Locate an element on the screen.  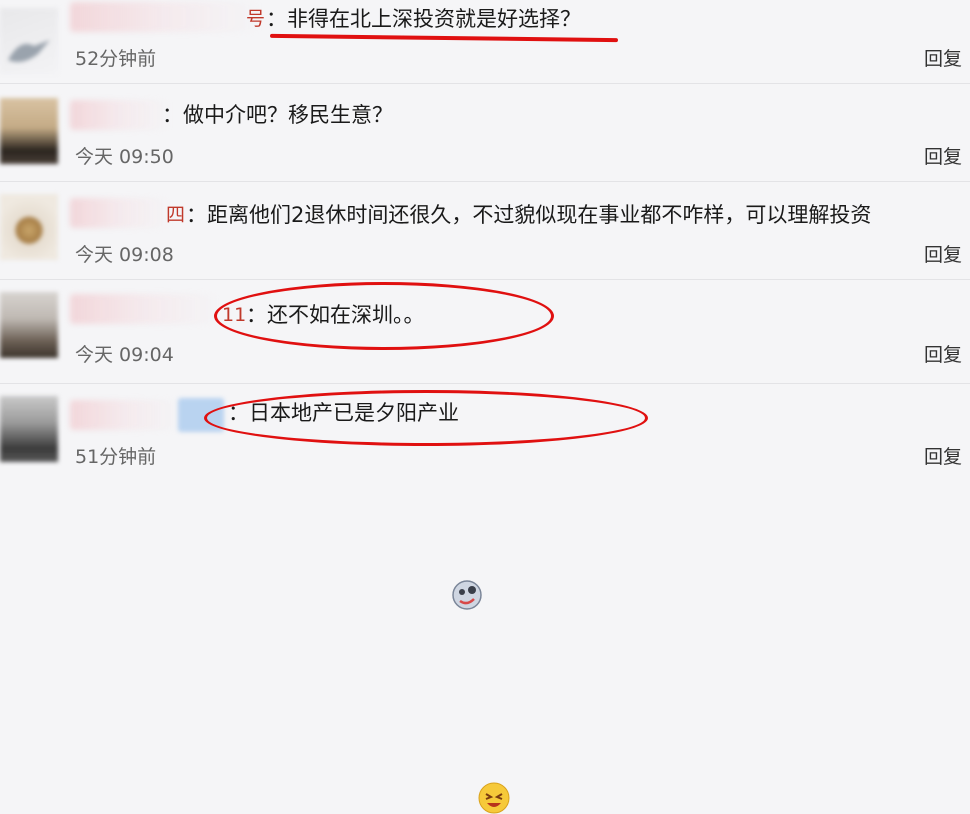
comment-text: ：距离他们2退休时间还很久，不过貌似现在事业都不咋样，可以理解投资 is located at coordinates (529, 215).